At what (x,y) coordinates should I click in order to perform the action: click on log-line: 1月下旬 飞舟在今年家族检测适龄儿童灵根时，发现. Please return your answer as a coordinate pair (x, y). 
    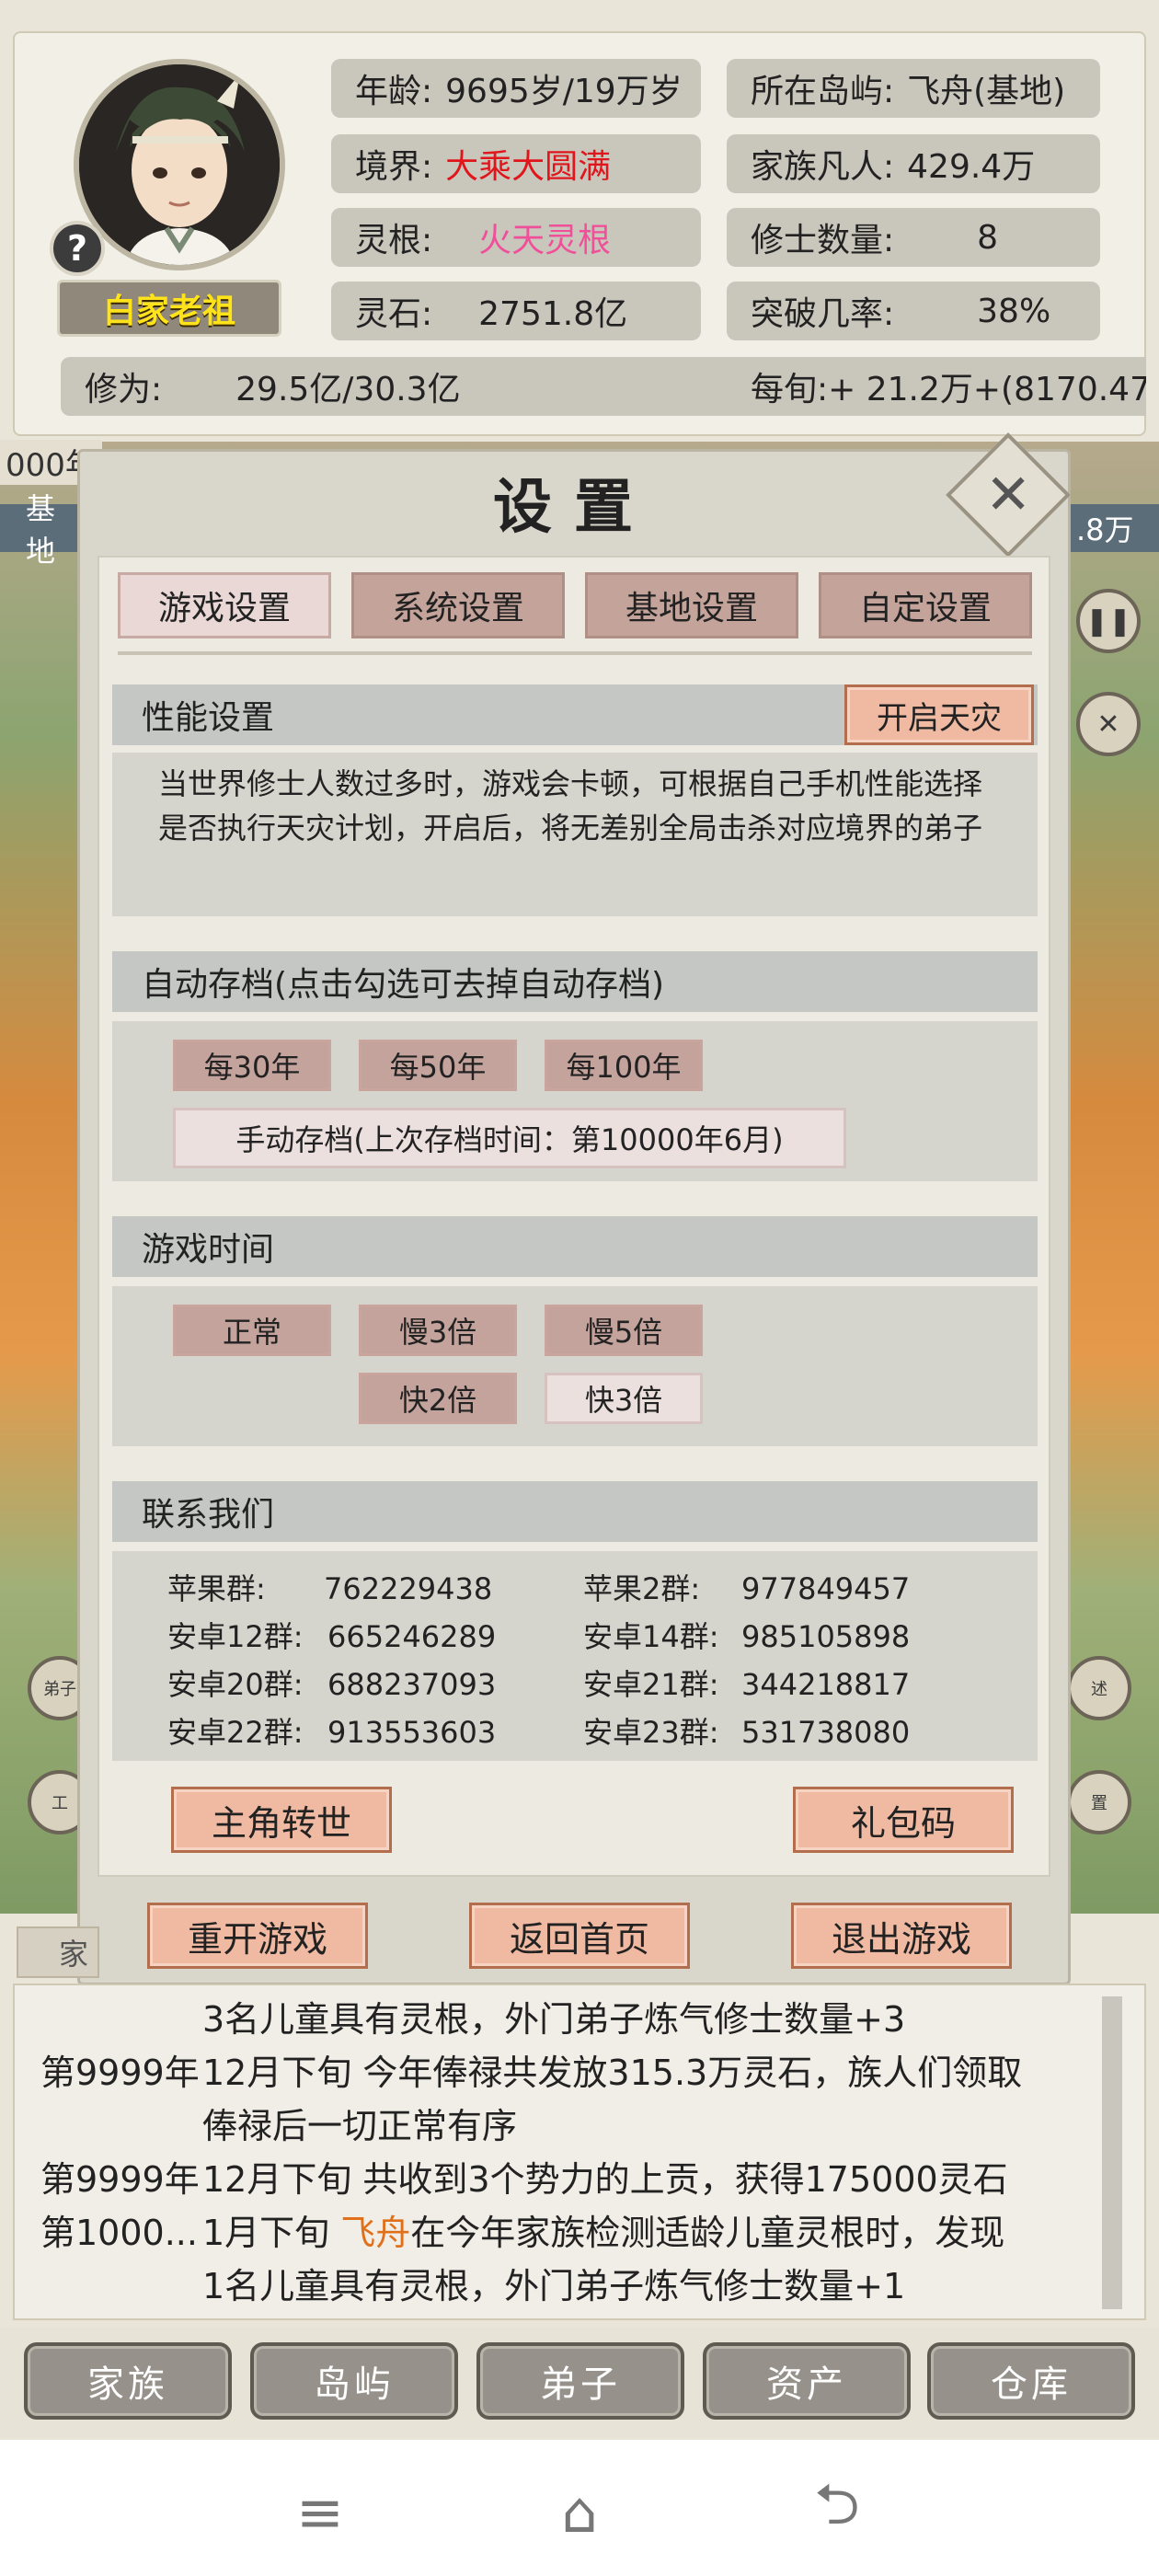
    Looking at the image, I should click on (603, 2233).